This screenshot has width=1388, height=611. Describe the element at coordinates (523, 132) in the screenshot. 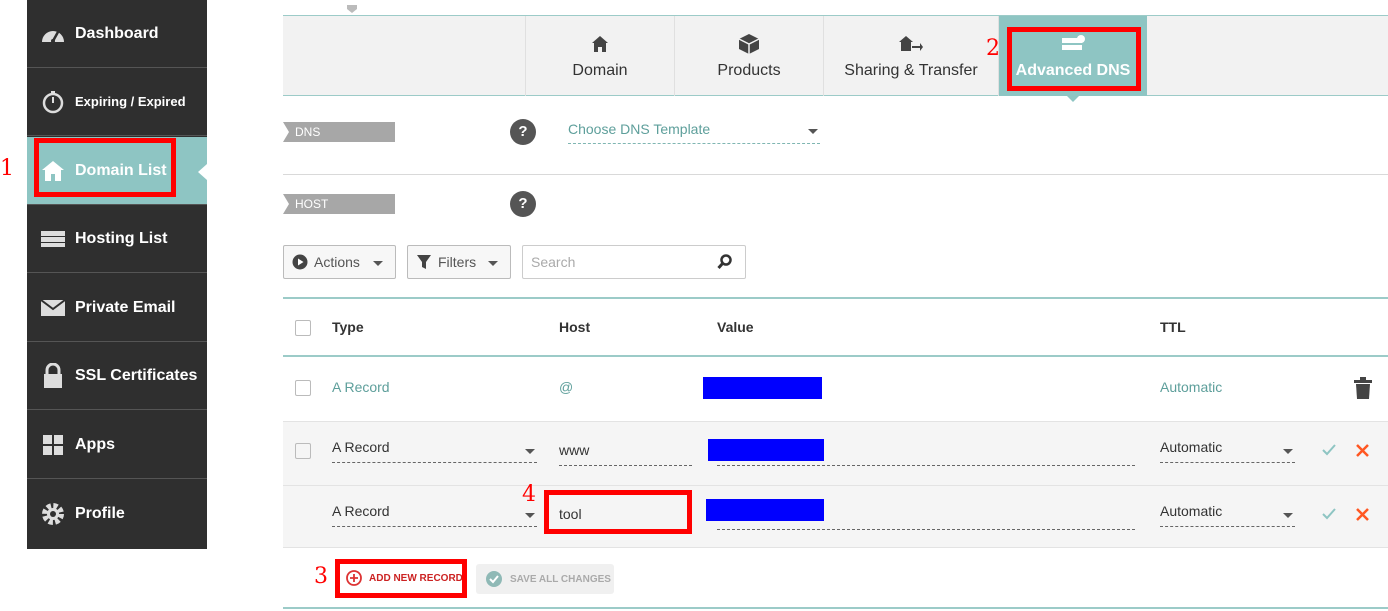

I see `dns-templates-help-icon: ?` at that location.